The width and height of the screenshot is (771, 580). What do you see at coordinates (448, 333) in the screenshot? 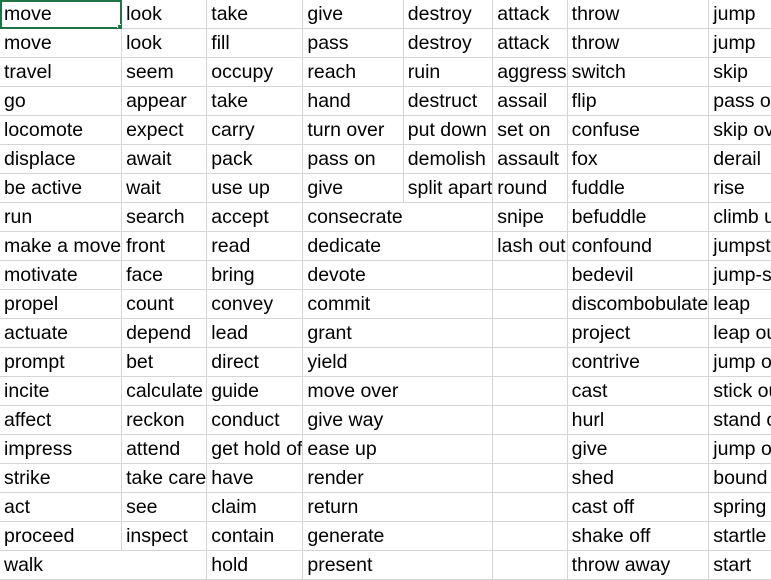
I see `cell-e12` at bounding box center [448, 333].